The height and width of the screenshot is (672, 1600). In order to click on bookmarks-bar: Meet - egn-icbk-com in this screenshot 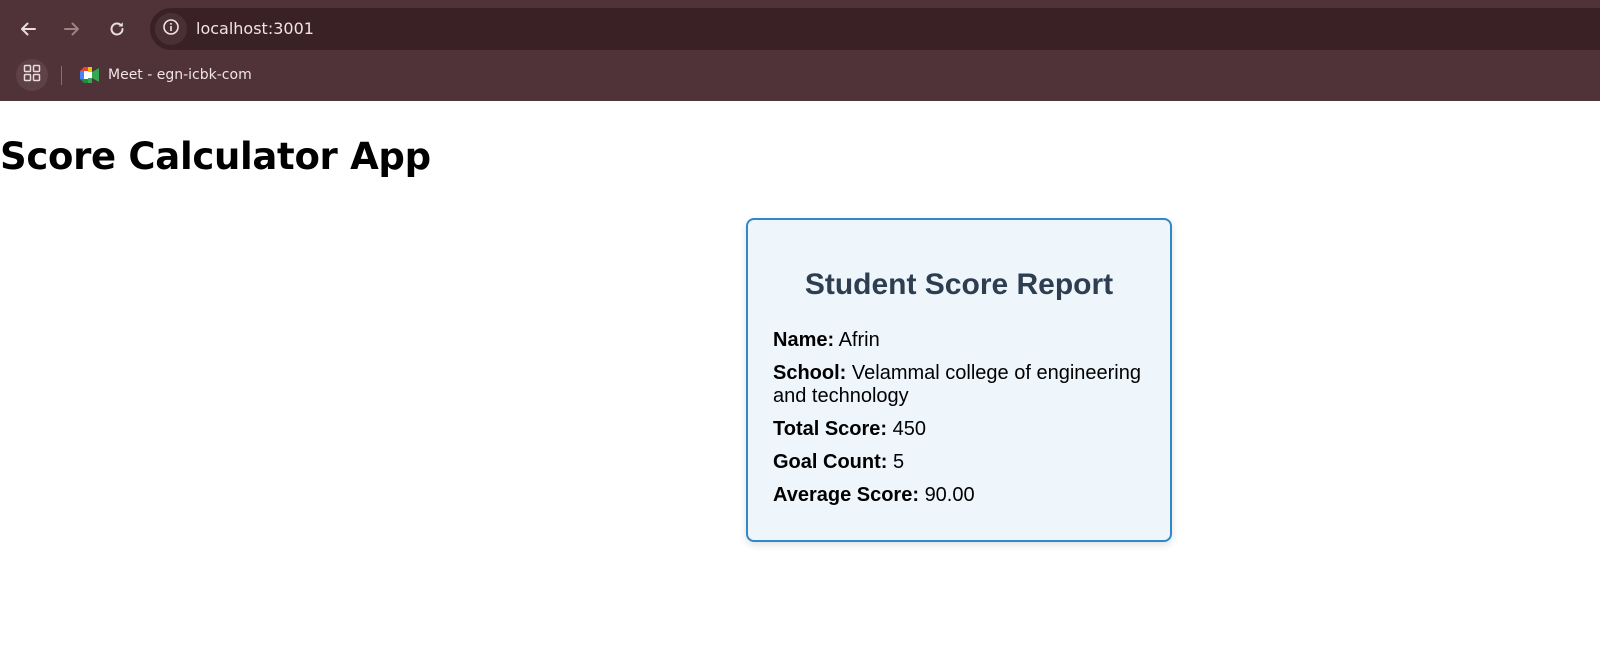, I will do `click(800, 75)`.